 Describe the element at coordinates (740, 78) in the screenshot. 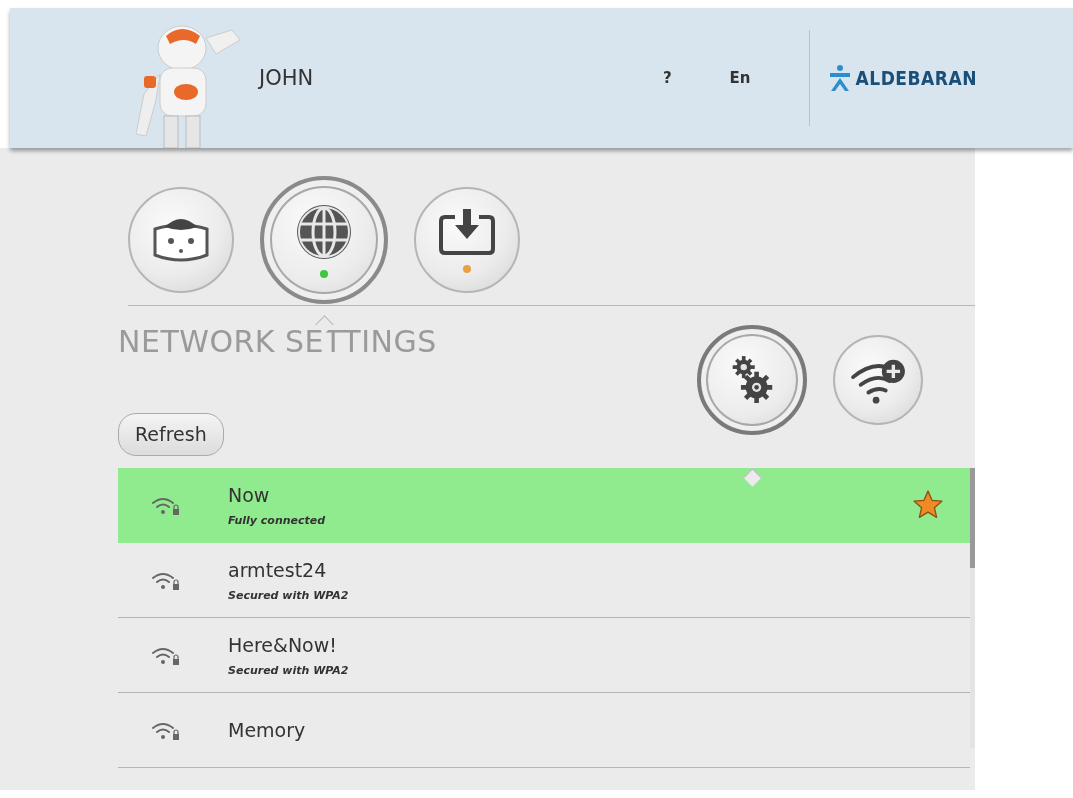

I see `language-button: En` at that location.